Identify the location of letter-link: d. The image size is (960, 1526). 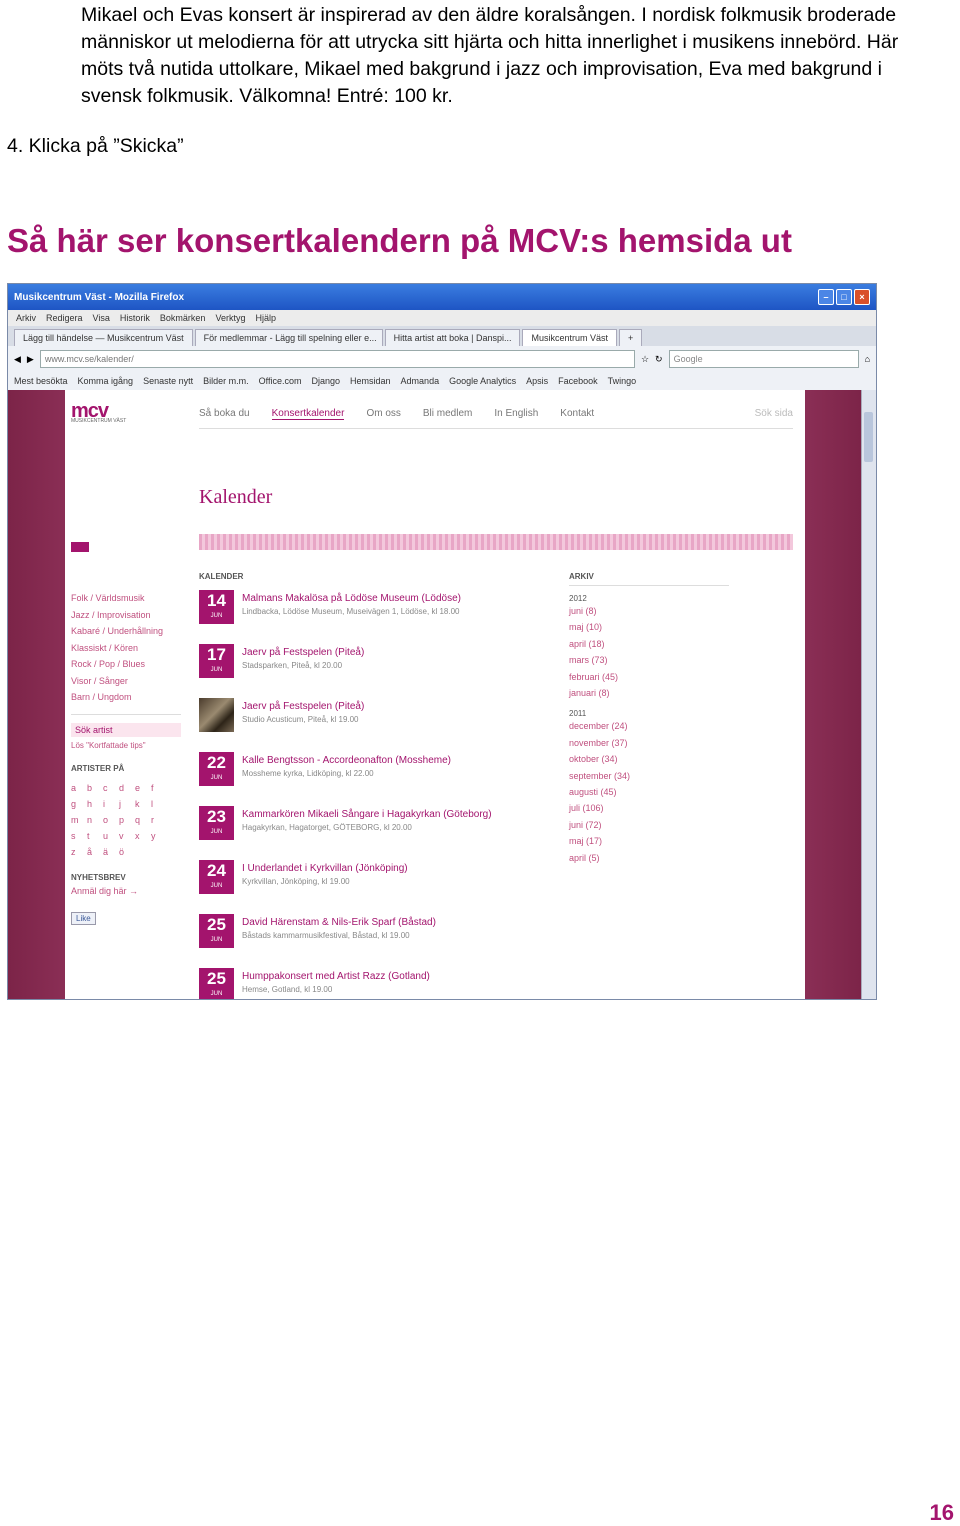
(127, 788).